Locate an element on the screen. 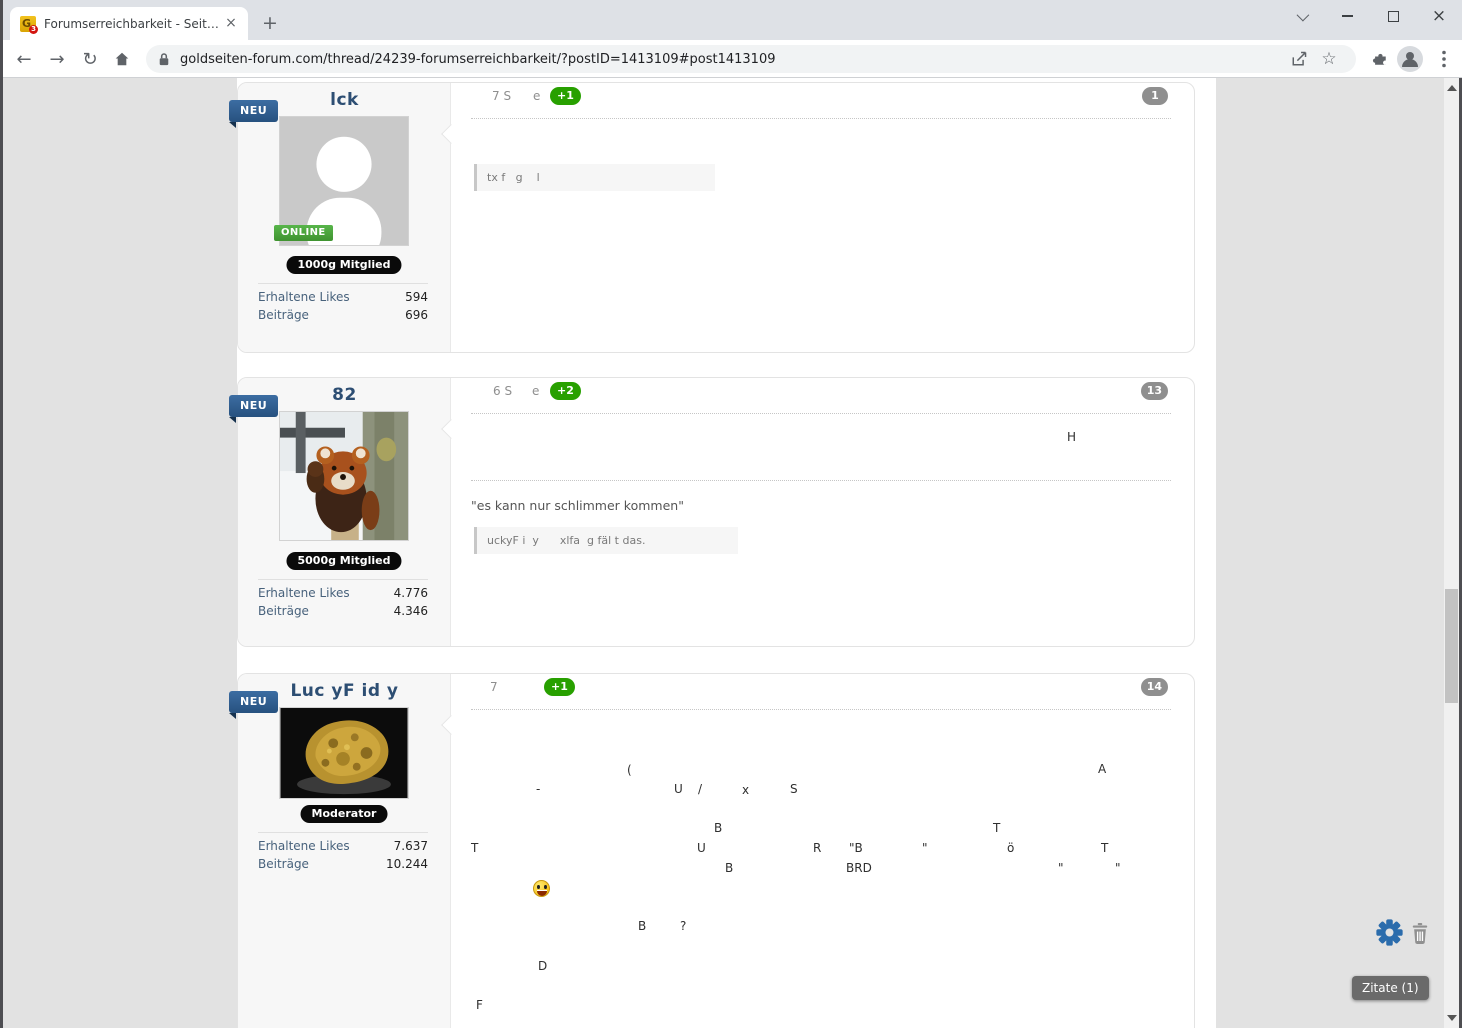 Image resolution: width=1462 pixels, height=1028 pixels. grin-smiley-icon is located at coordinates (541, 888).